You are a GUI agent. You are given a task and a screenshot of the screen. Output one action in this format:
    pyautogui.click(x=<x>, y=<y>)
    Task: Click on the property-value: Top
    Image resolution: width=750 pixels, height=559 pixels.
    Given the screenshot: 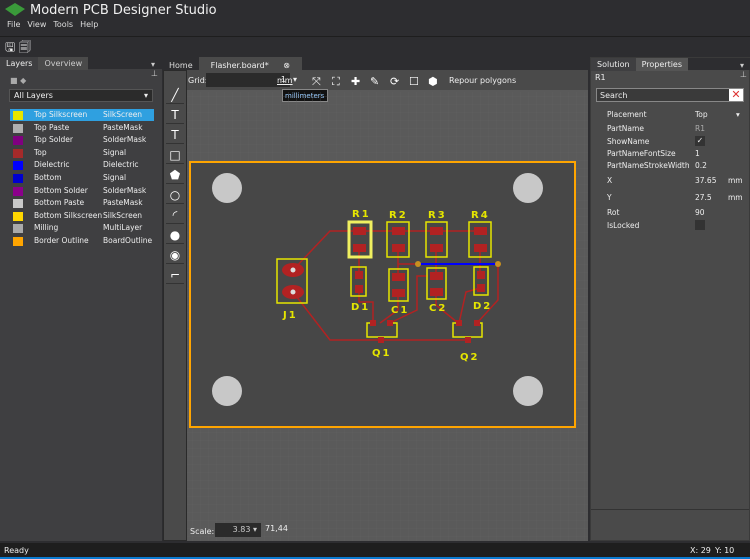 What is the action you would take?
    pyautogui.click(x=701, y=114)
    